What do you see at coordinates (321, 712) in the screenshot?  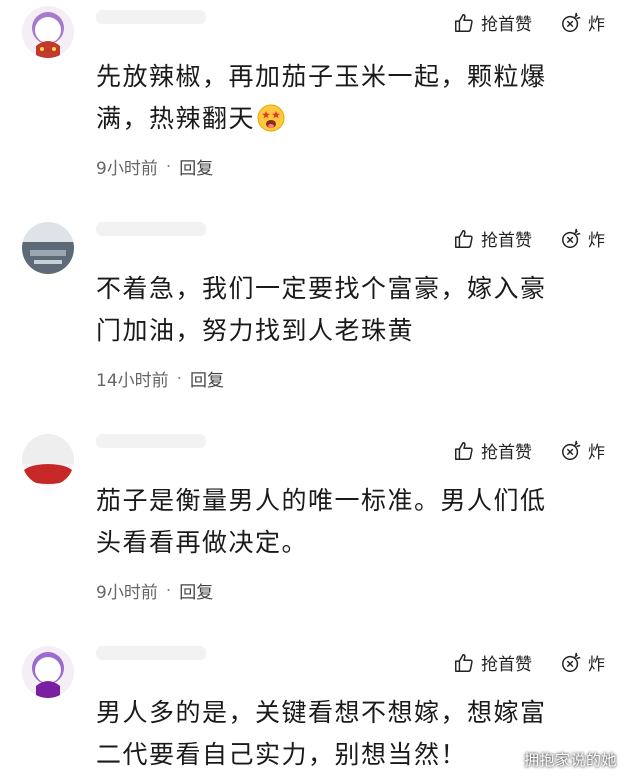 I see `comment-text-line: 男人多的是，关键看想不想嫁，想嫁富` at bounding box center [321, 712].